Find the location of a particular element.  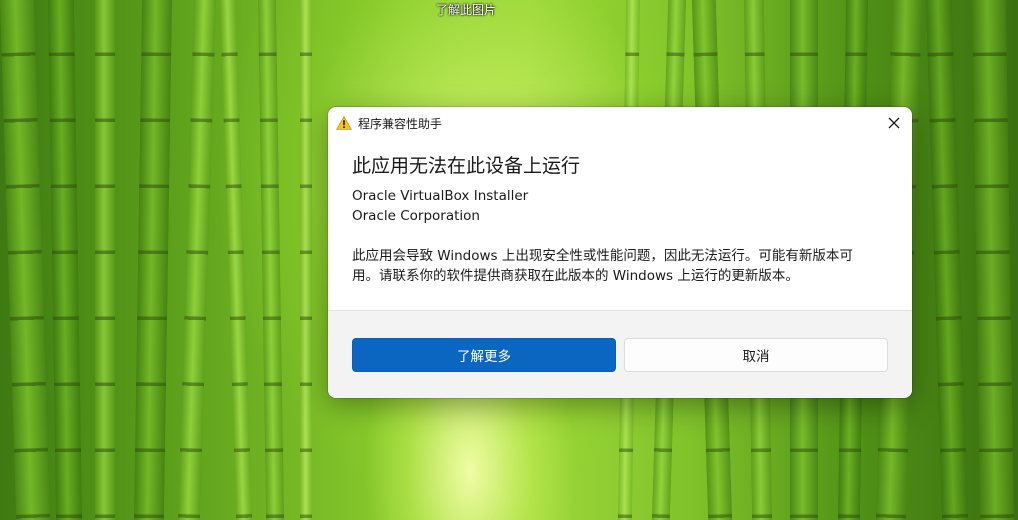

dialog-titlebar: 程序兼容性助手 is located at coordinates (620, 123).